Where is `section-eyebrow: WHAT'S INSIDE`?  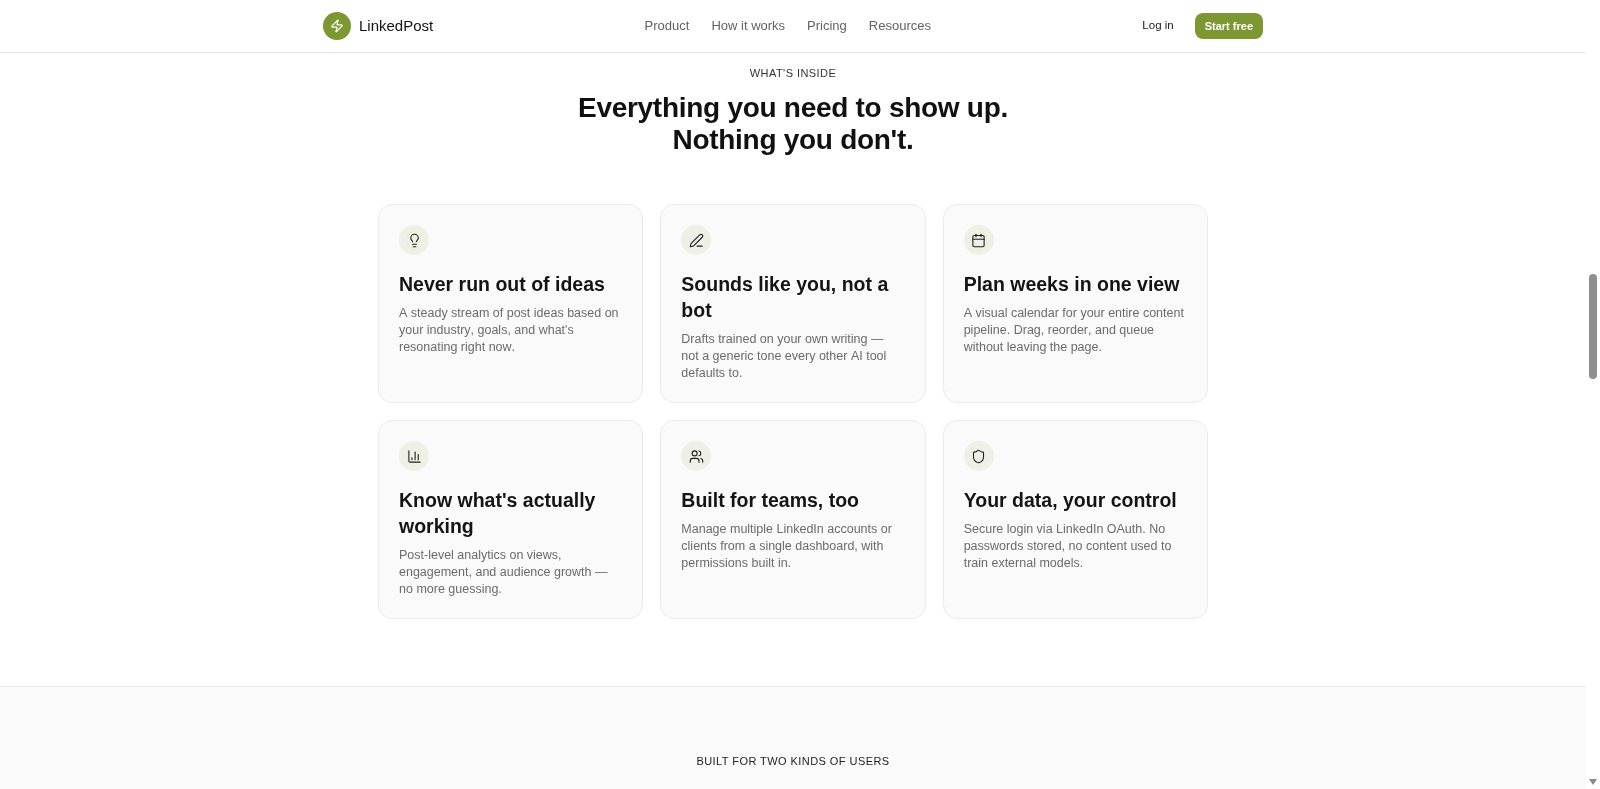 section-eyebrow: WHAT'S INSIDE is located at coordinates (793, 72).